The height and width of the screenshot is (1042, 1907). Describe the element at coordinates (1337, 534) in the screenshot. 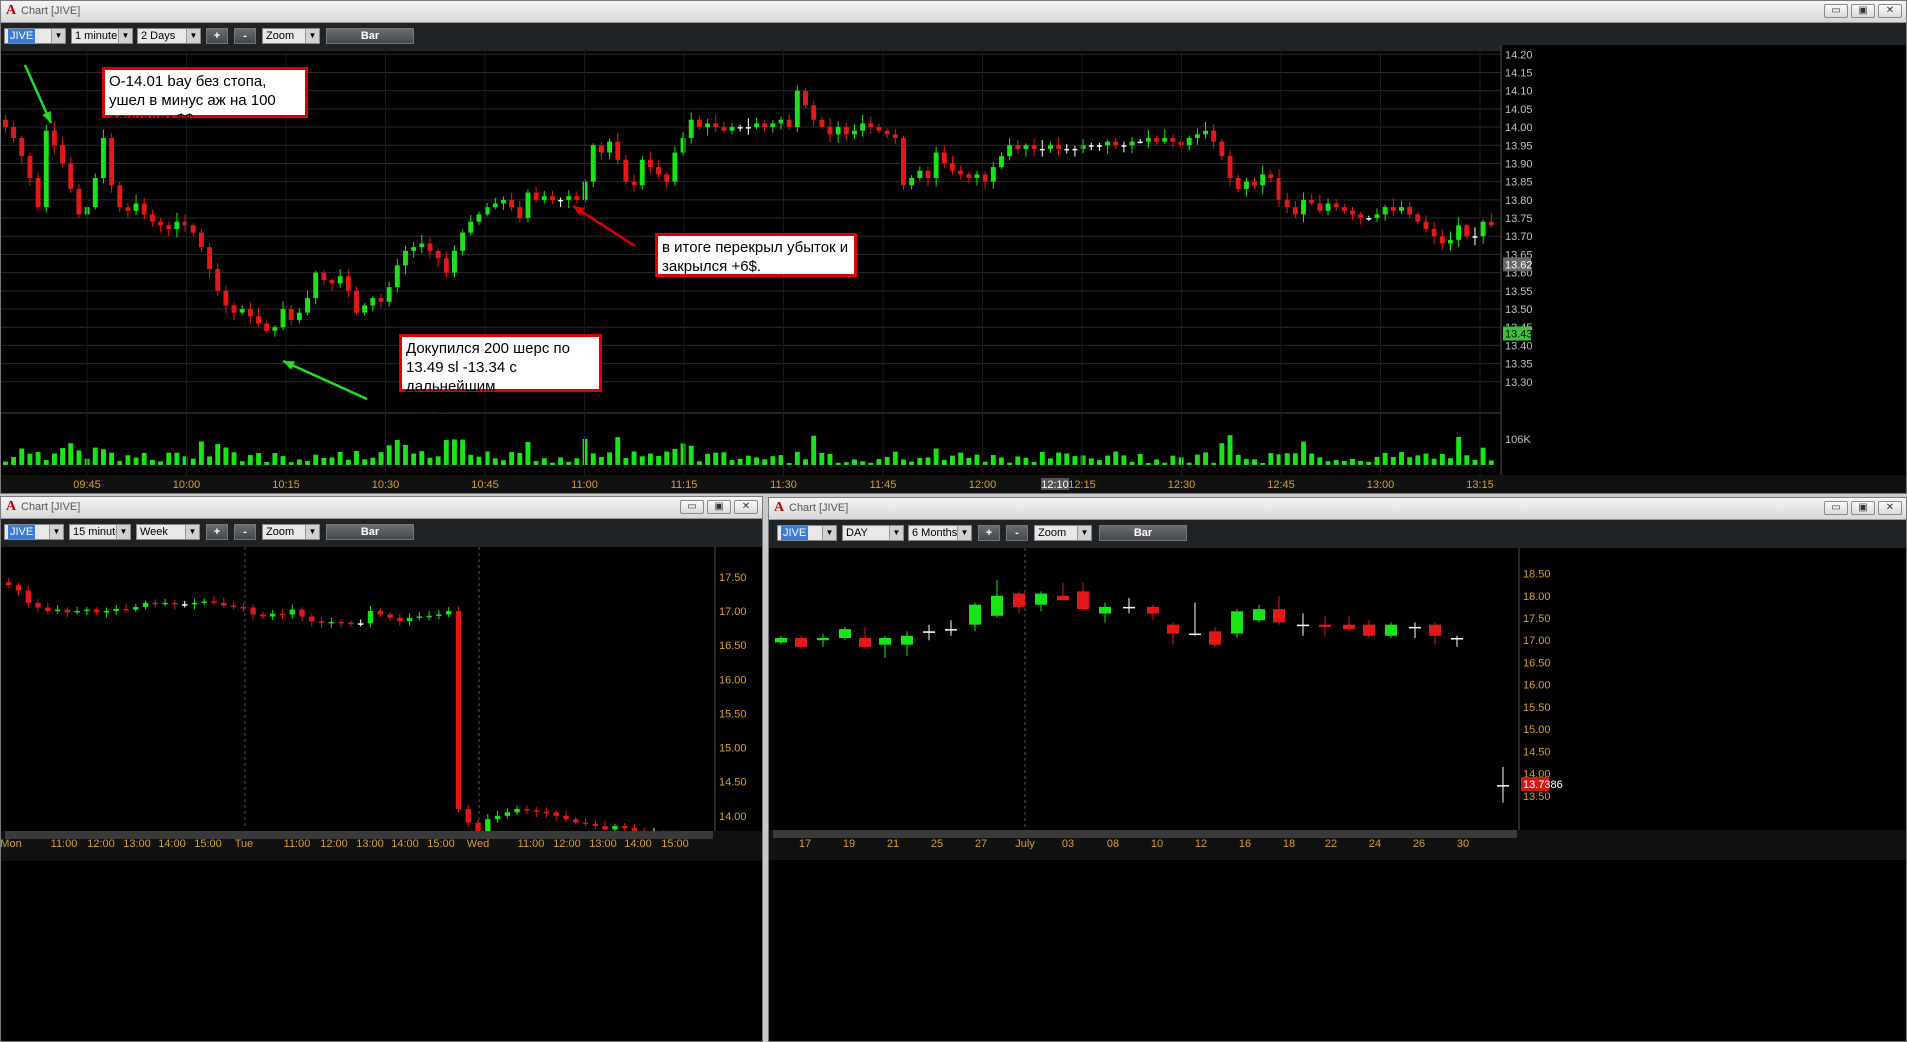

I see `chart-toolbar: JIVE ▼ DAY ▼ 6 Months ▼ + - Zoom ▼ Bar` at that location.